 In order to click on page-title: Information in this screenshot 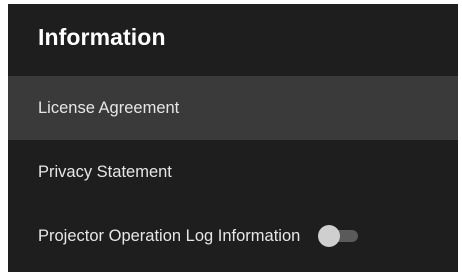, I will do `click(102, 36)`.